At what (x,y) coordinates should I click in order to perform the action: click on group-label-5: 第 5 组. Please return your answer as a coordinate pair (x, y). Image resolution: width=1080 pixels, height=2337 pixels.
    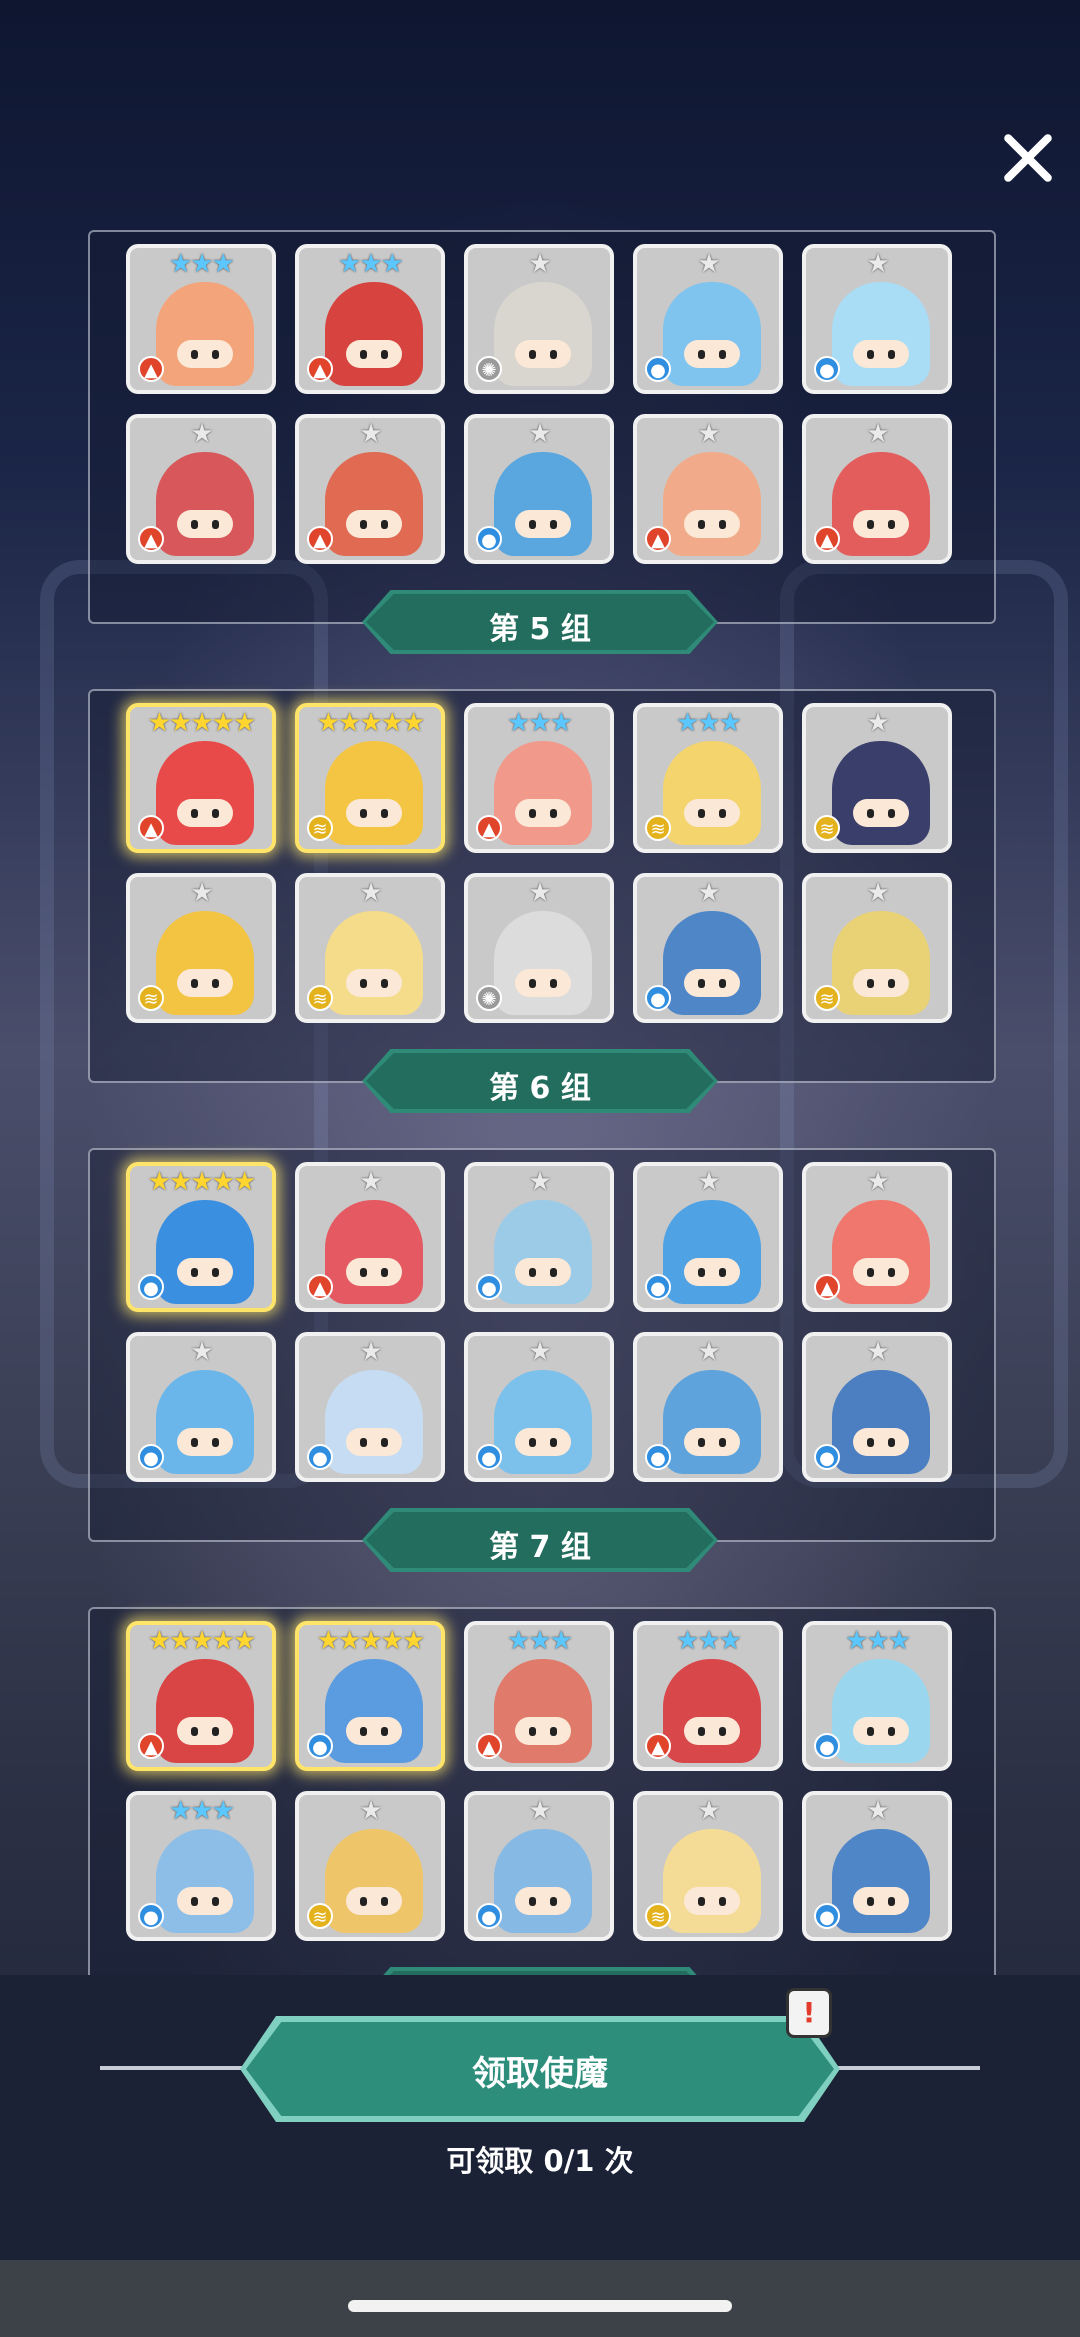
    Looking at the image, I should click on (540, 622).